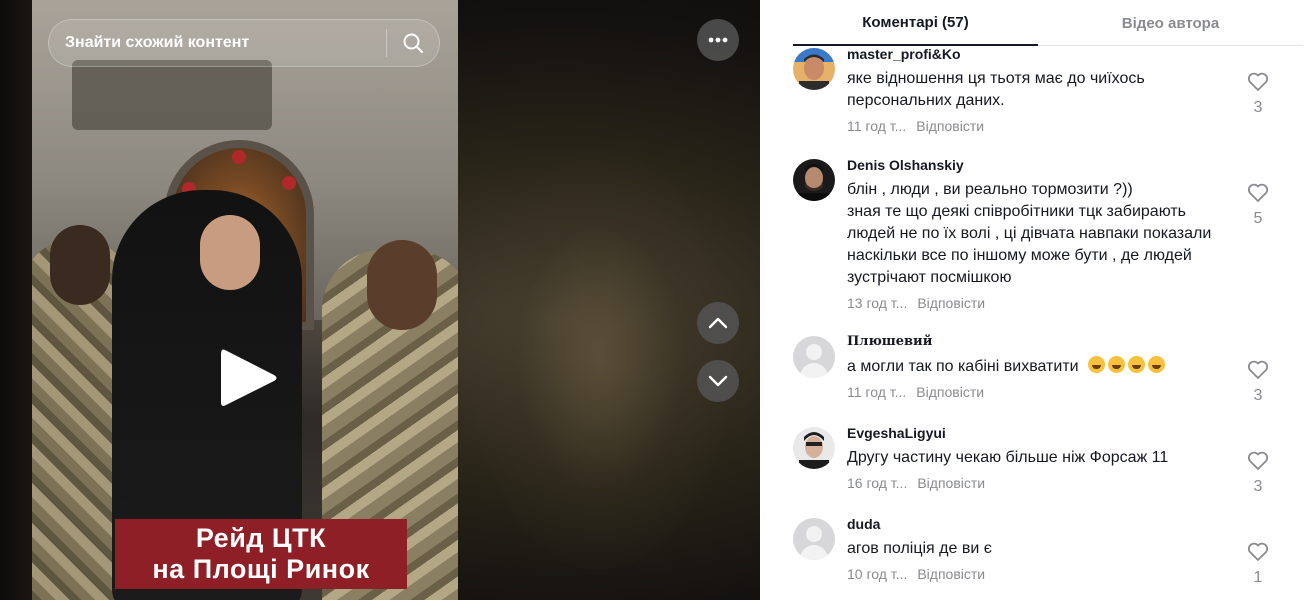  Describe the element at coordinates (249, 378) in the screenshot. I see `play-icon` at that location.